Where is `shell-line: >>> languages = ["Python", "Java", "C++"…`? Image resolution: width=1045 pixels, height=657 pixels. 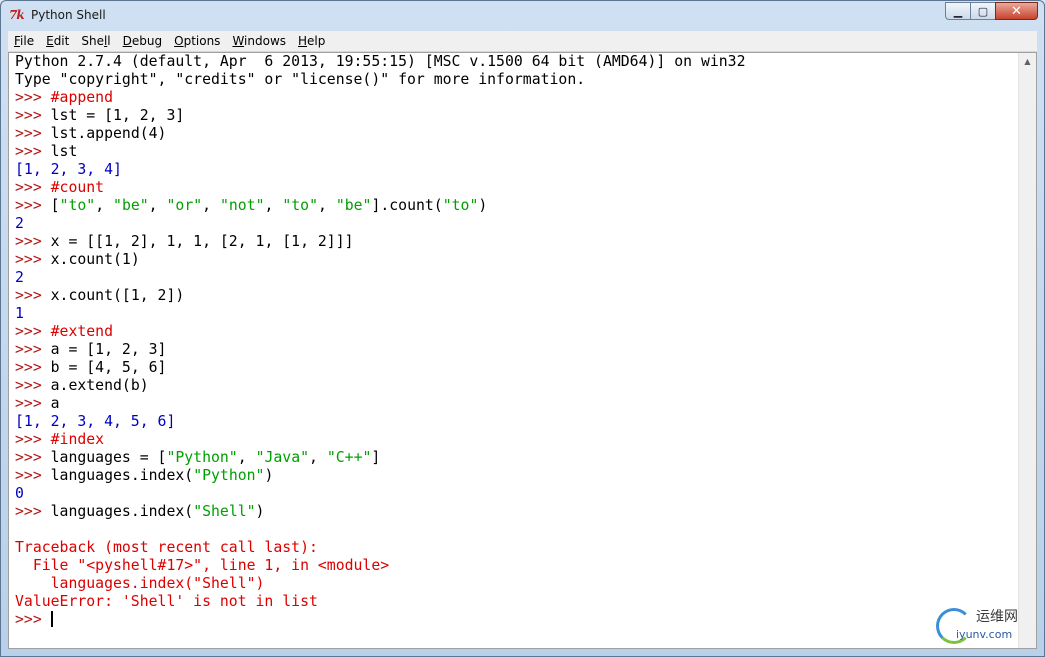 shell-line: >>> languages = ["Python", "Java", "C++"… is located at coordinates (516, 458).